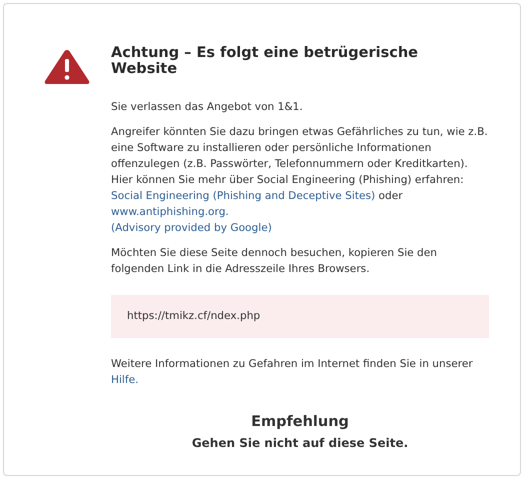  Describe the element at coordinates (300, 443) in the screenshot. I see `recommendation-text: Gehen Sie nicht auf diese Seite.` at that location.